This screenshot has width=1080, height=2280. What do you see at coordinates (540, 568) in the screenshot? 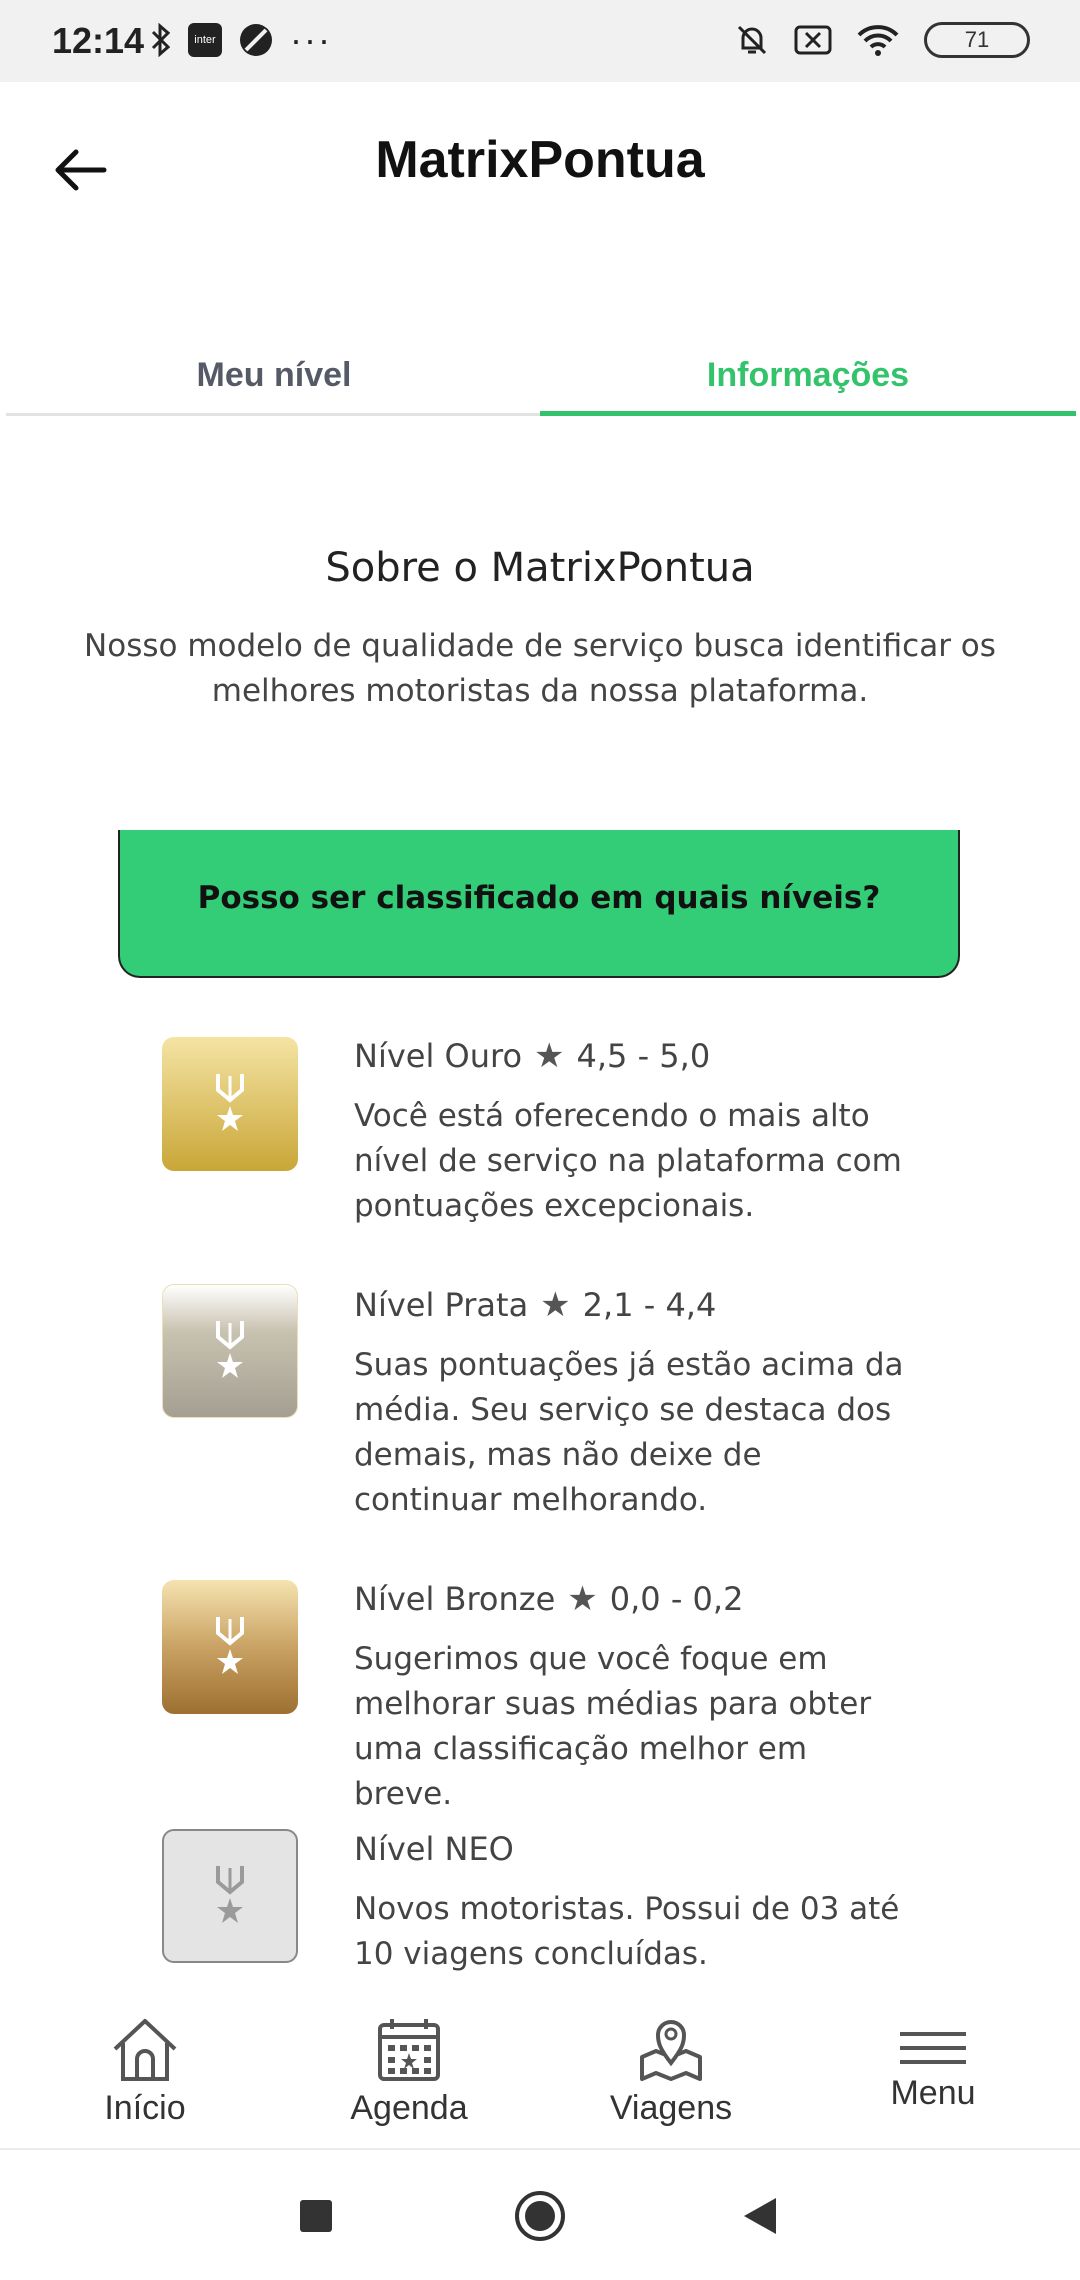
I see `intro-title: Sobre o MatrixPontua` at bounding box center [540, 568].